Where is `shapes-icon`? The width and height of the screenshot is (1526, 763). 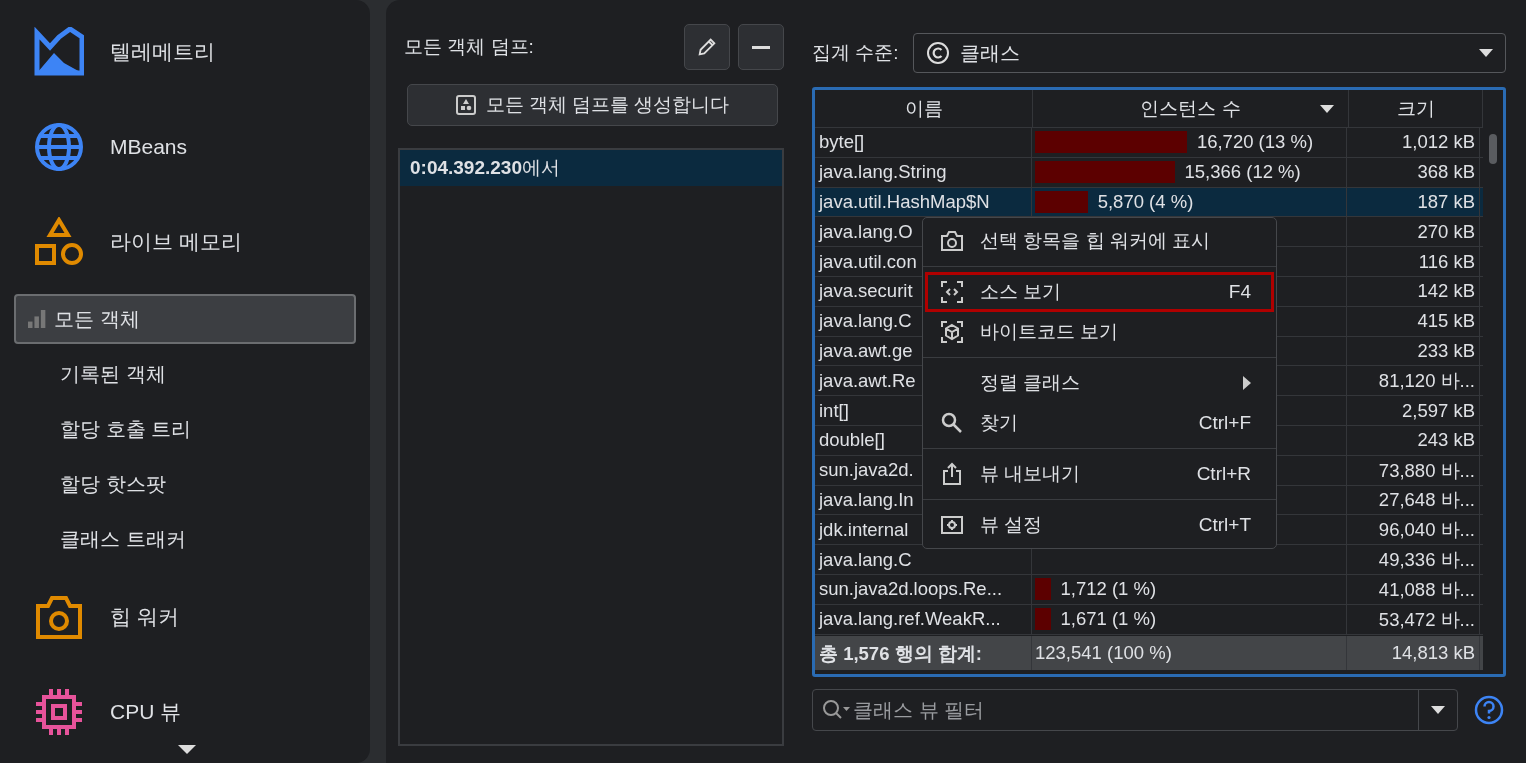 shapes-icon is located at coordinates (59, 241).